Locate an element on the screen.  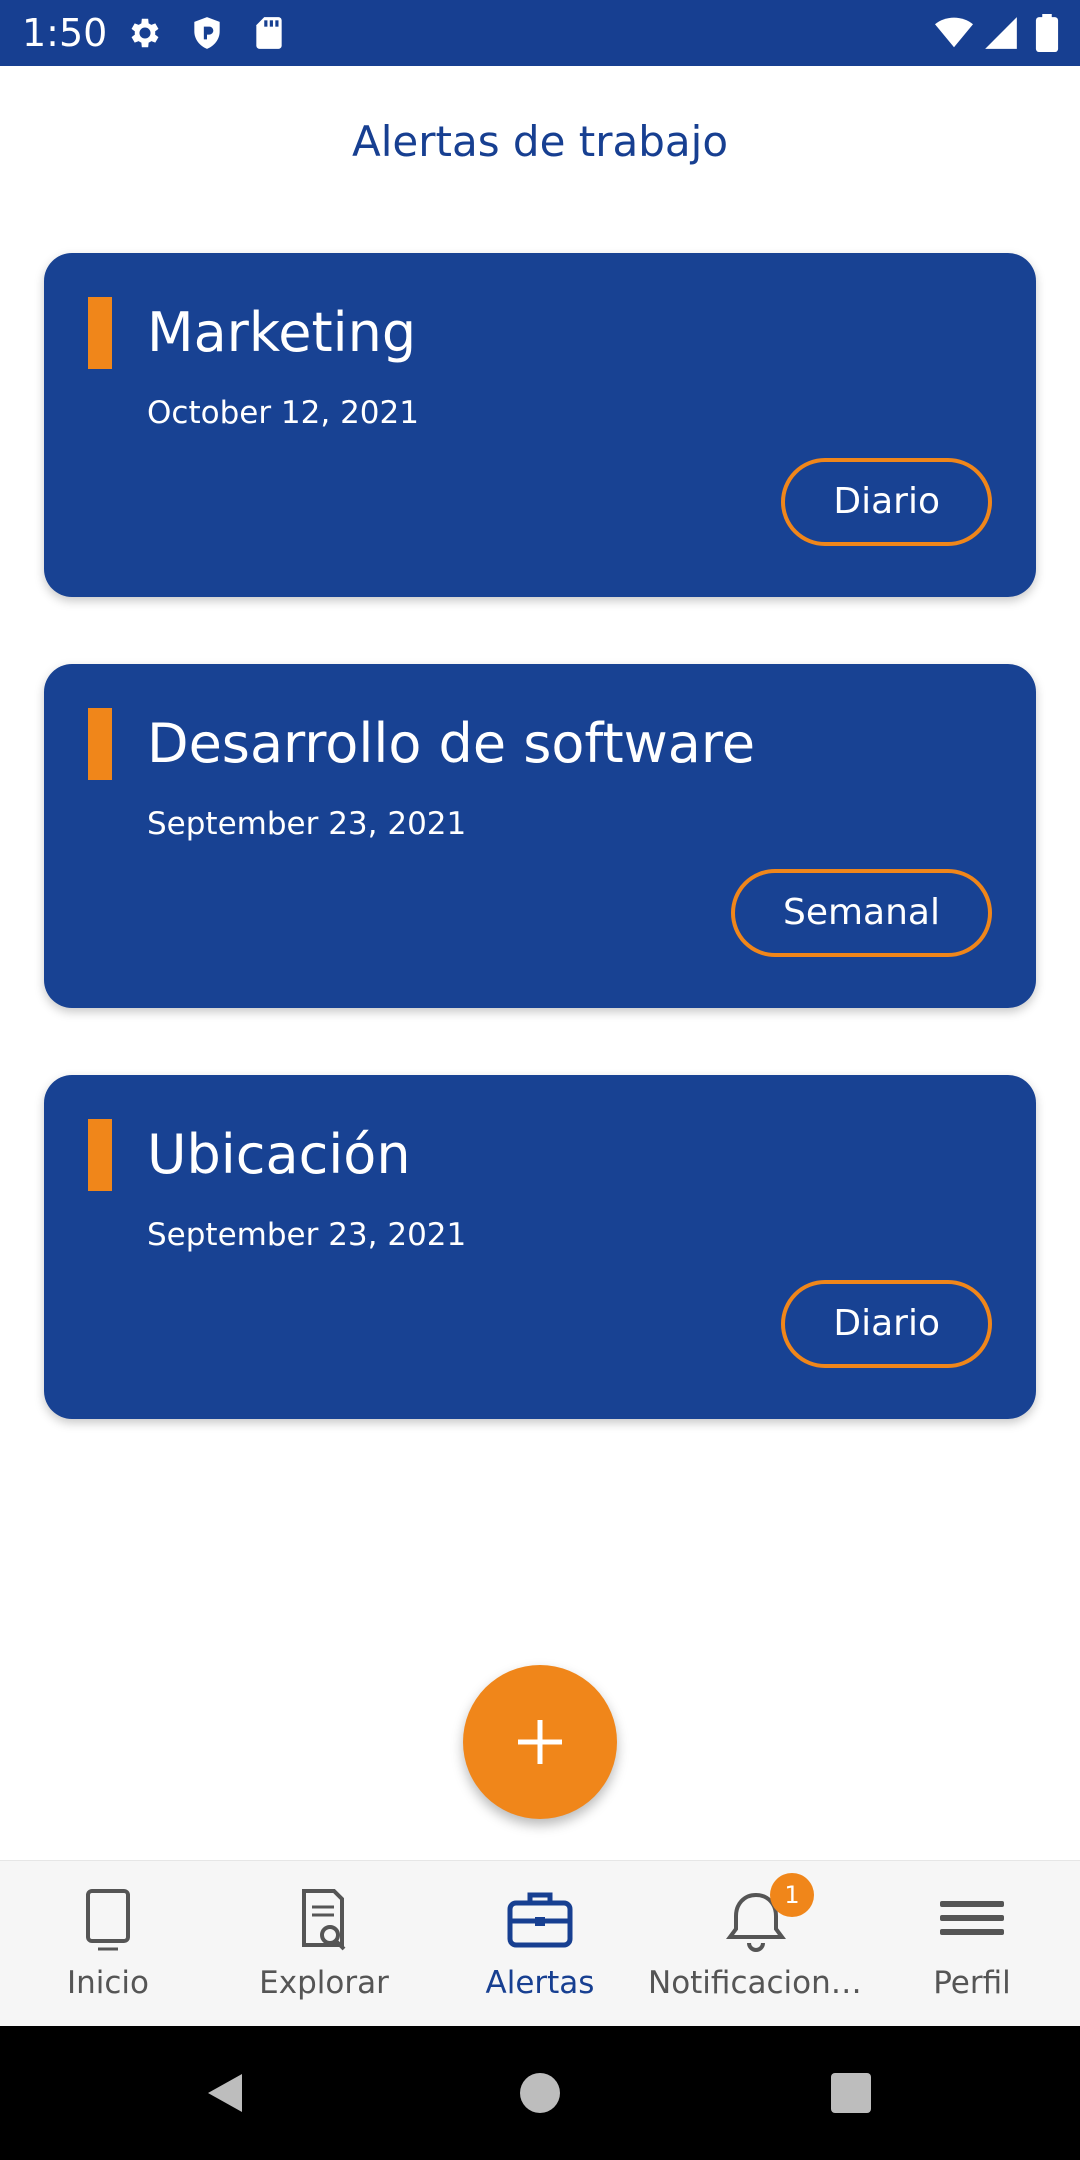
alert-title: Ubicación is located at coordinates (279, 1154).